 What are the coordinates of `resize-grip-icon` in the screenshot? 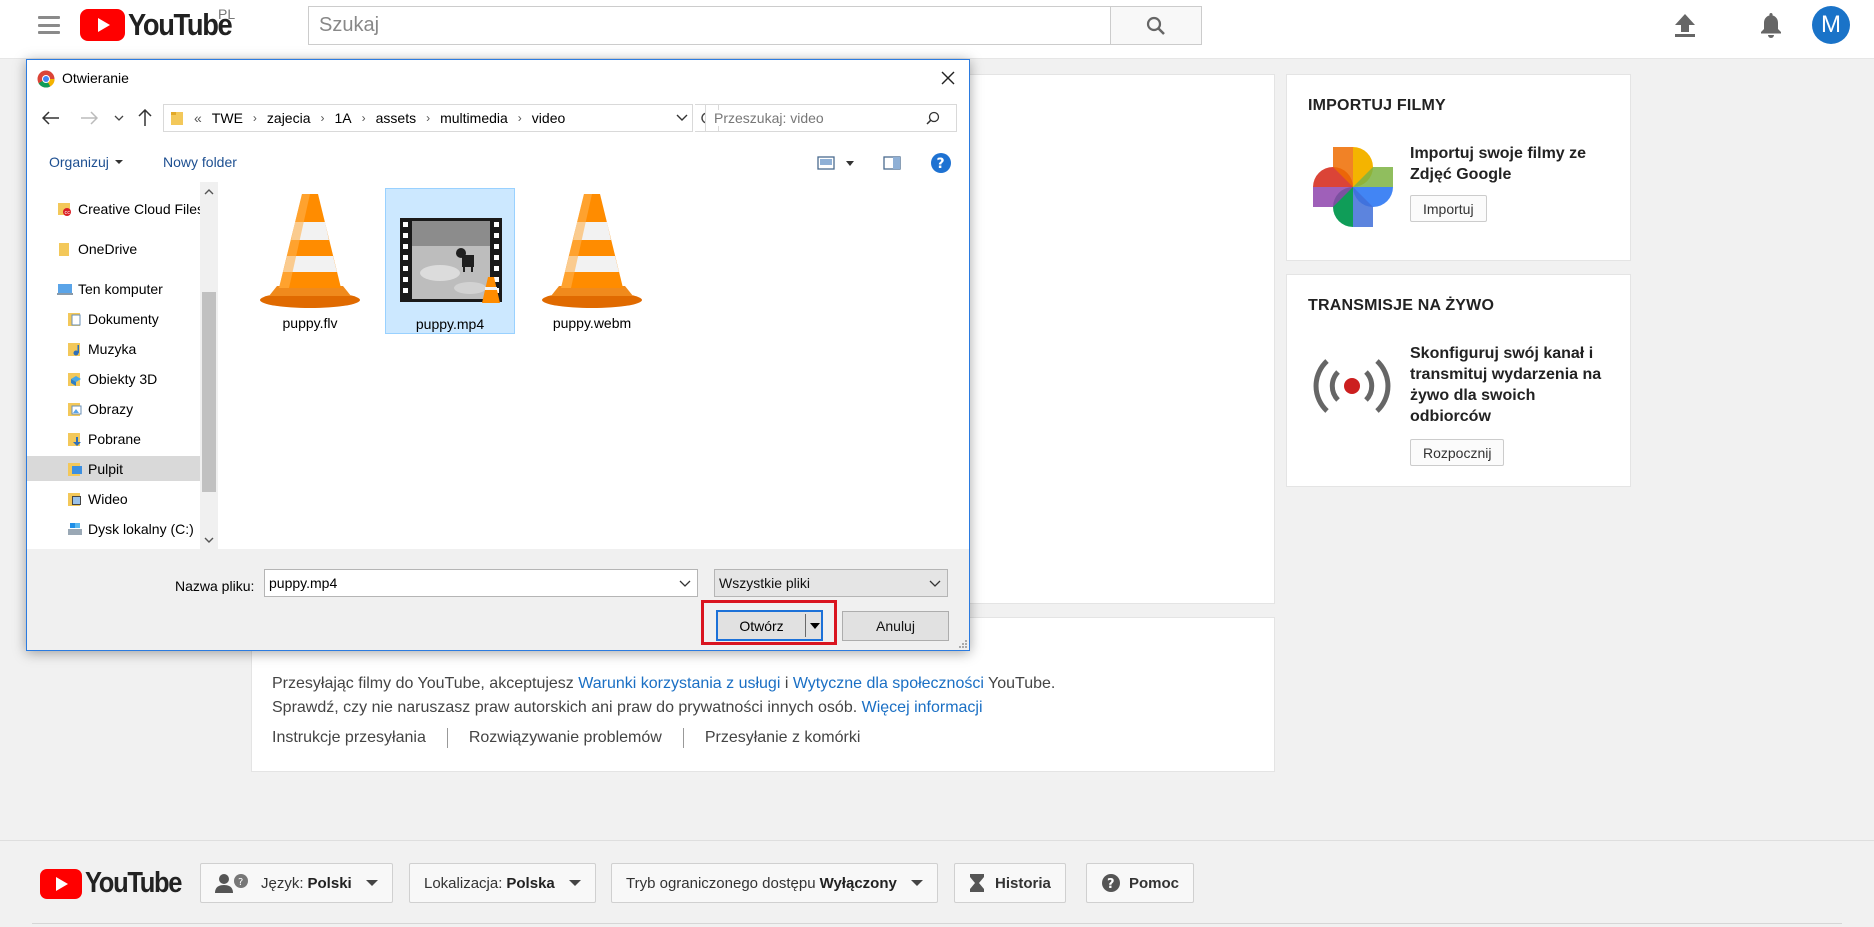 It's located at (962, 643).